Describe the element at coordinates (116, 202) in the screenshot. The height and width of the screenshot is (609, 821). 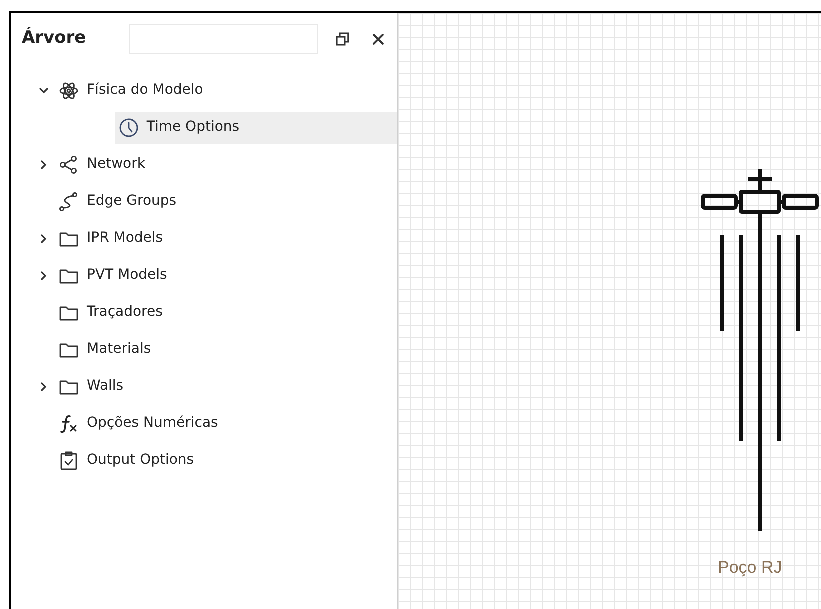
I see `tree-item: Edge Groups` at that location.